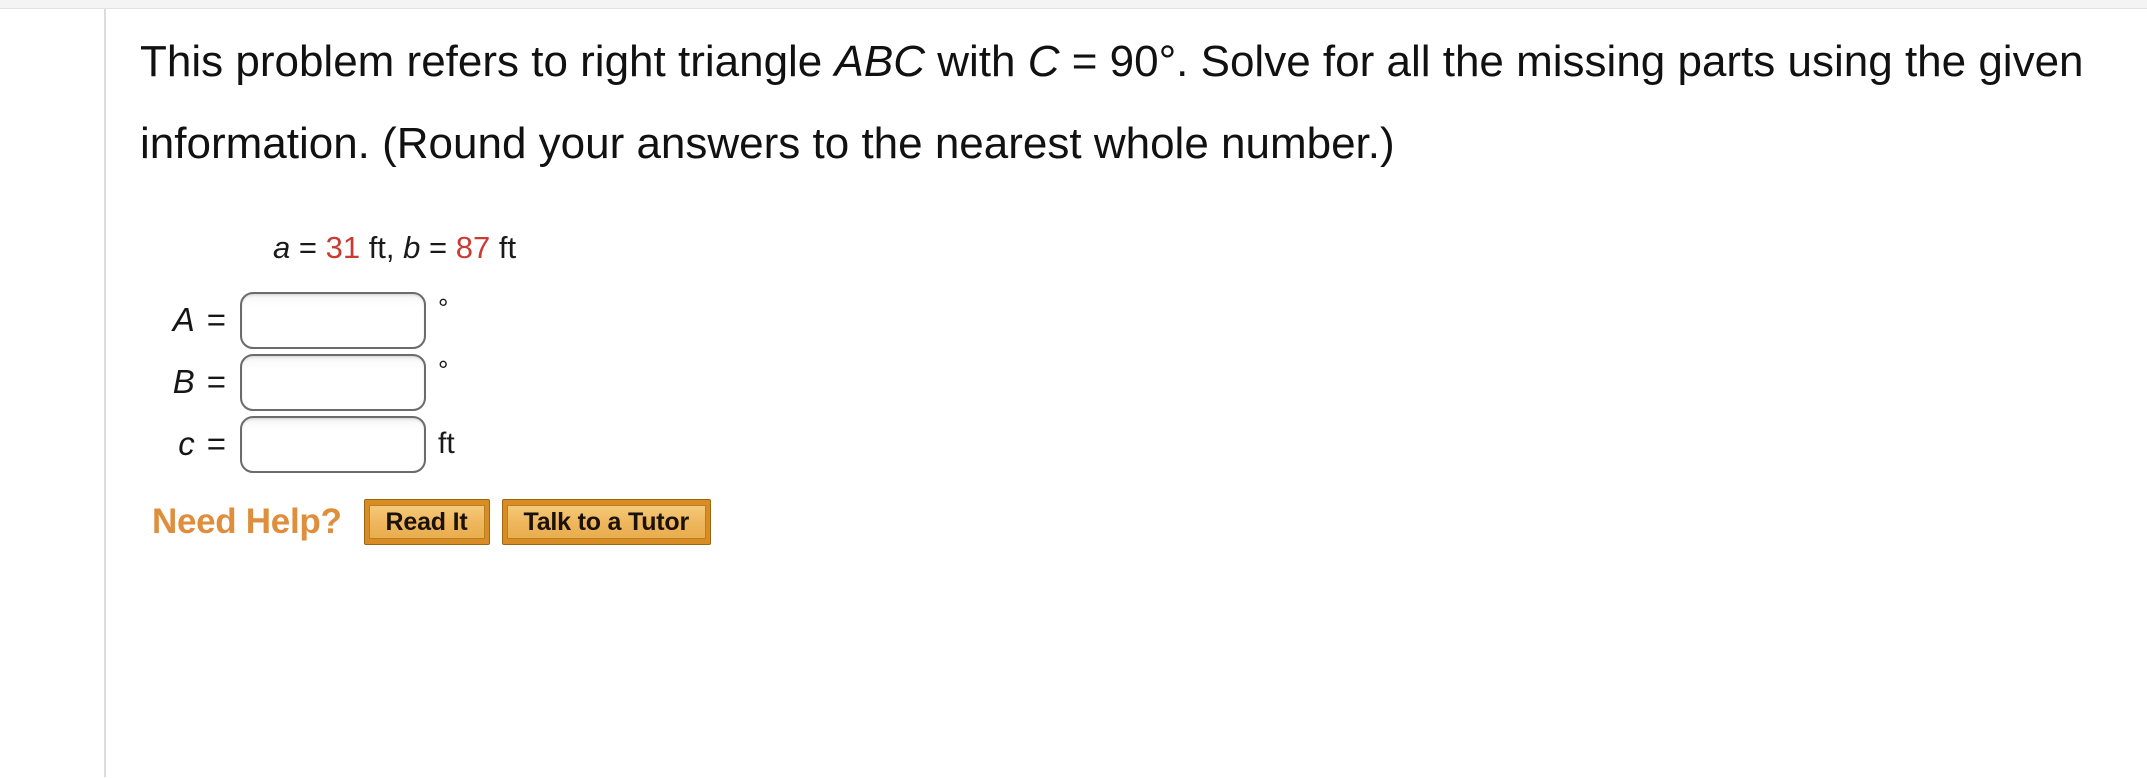 The width and height of the screenshot is (2147, 778). Describe the element at coordinates (333, 320) in the screenshot. I see `answer-input-A` at that location.